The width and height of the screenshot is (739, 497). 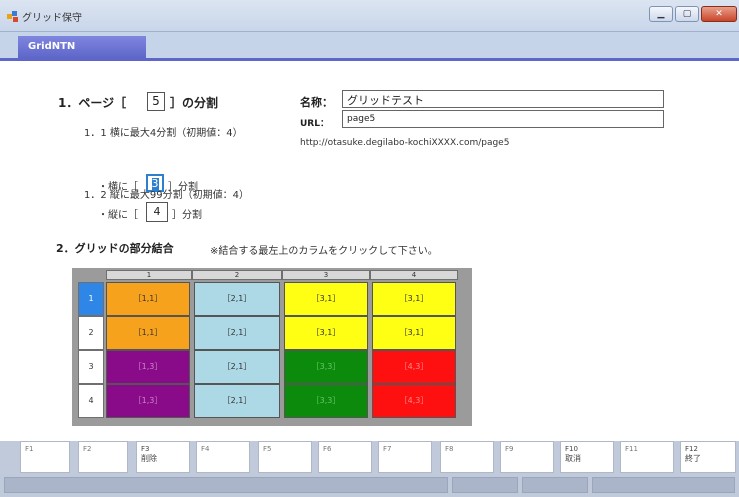 What do you see at coordinates (327, 449) in the screenshot?
I see `fkey-number: F6` at bounding box center [327, 449].